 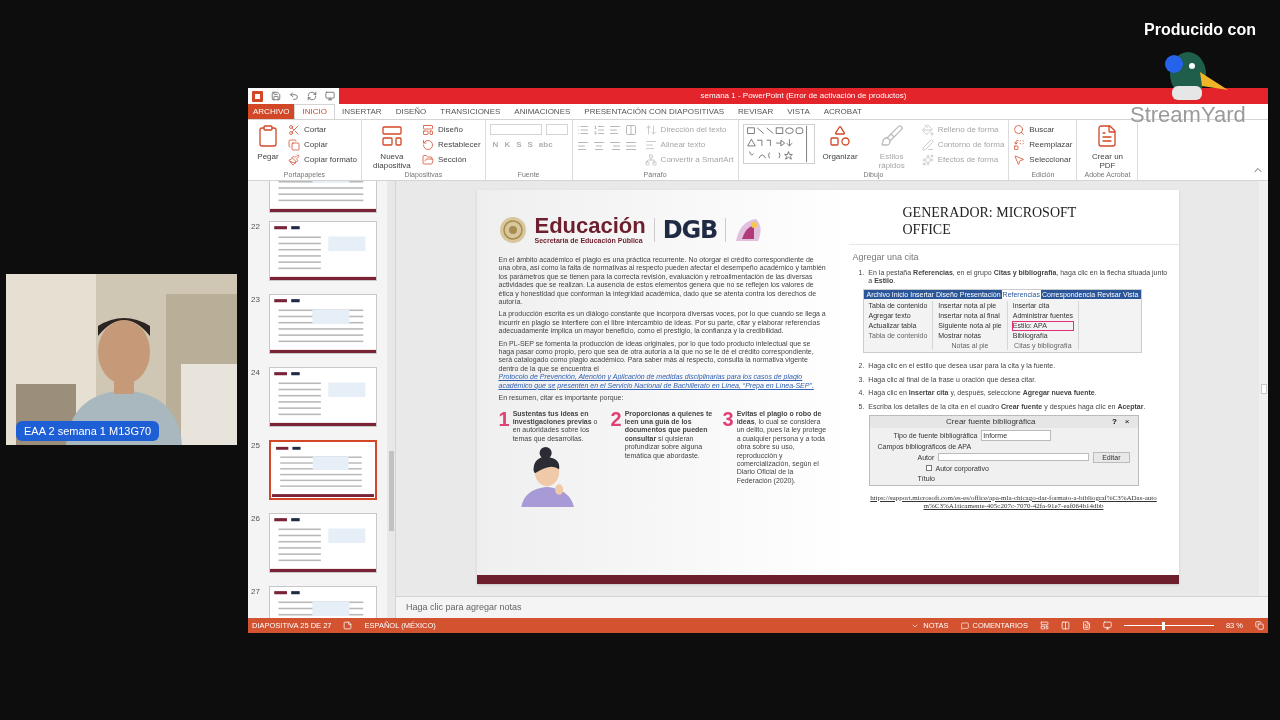 I want to click on font-name-field, so click(x=515, y=129).